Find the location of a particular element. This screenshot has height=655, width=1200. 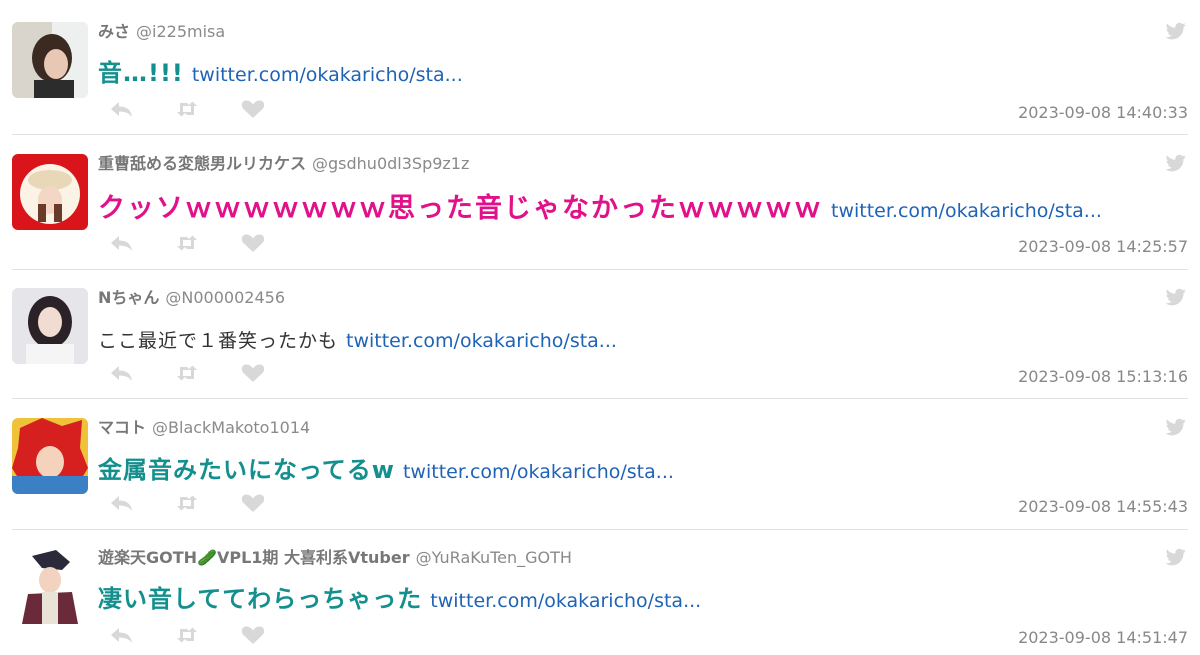

author-name: Nちゃん is located at coordinates (128, 297).